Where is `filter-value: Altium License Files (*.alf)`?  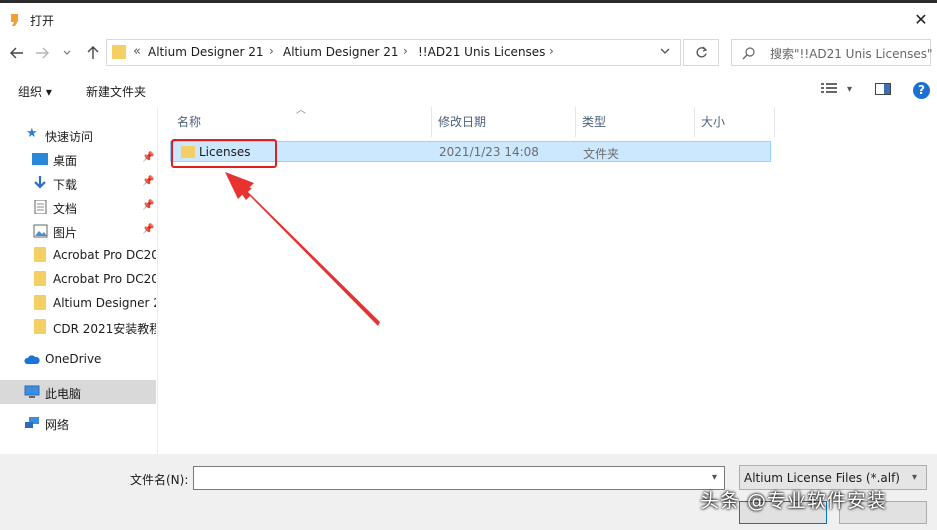 filter-value: Altium License Files (*.alf) is located at coordinates (822, 478).